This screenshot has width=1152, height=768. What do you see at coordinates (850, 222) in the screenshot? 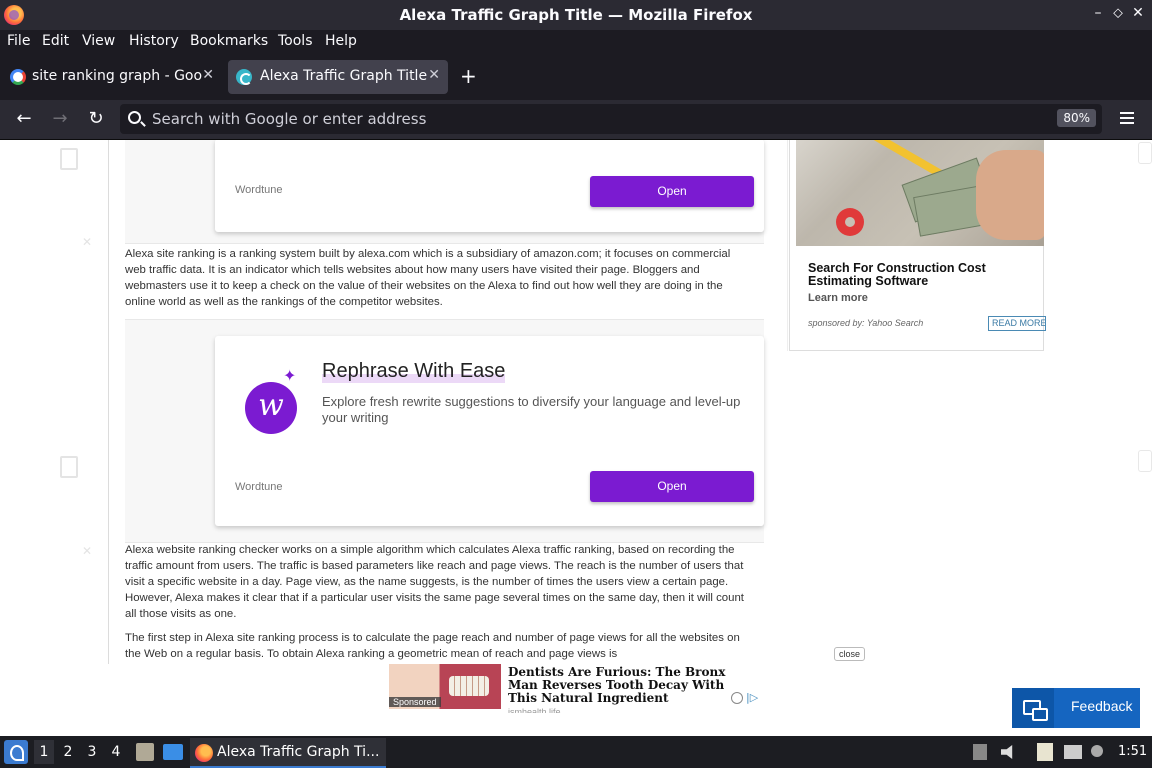
I see `washer-shape` at bounding box center [850, 222].